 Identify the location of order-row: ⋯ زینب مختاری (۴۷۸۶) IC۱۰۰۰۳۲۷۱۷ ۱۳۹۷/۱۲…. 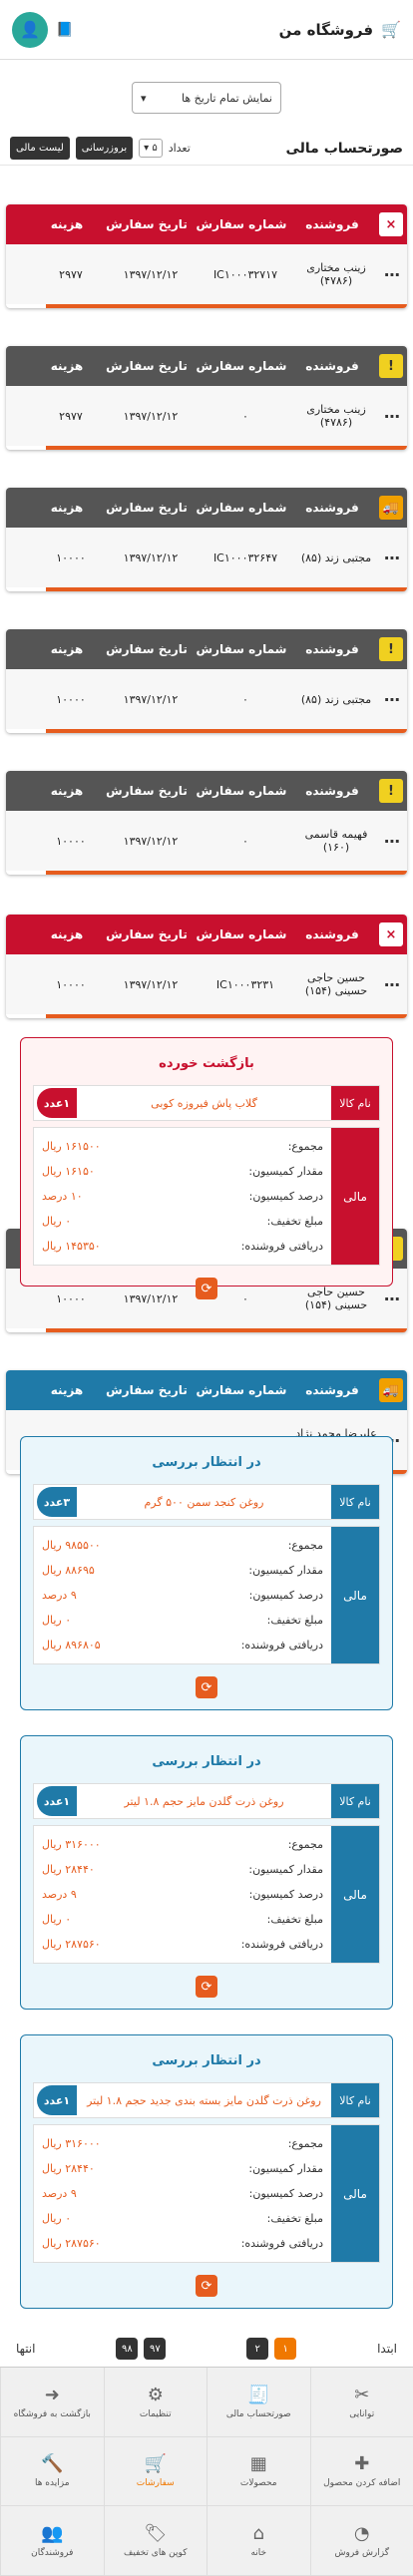
(206, 274).